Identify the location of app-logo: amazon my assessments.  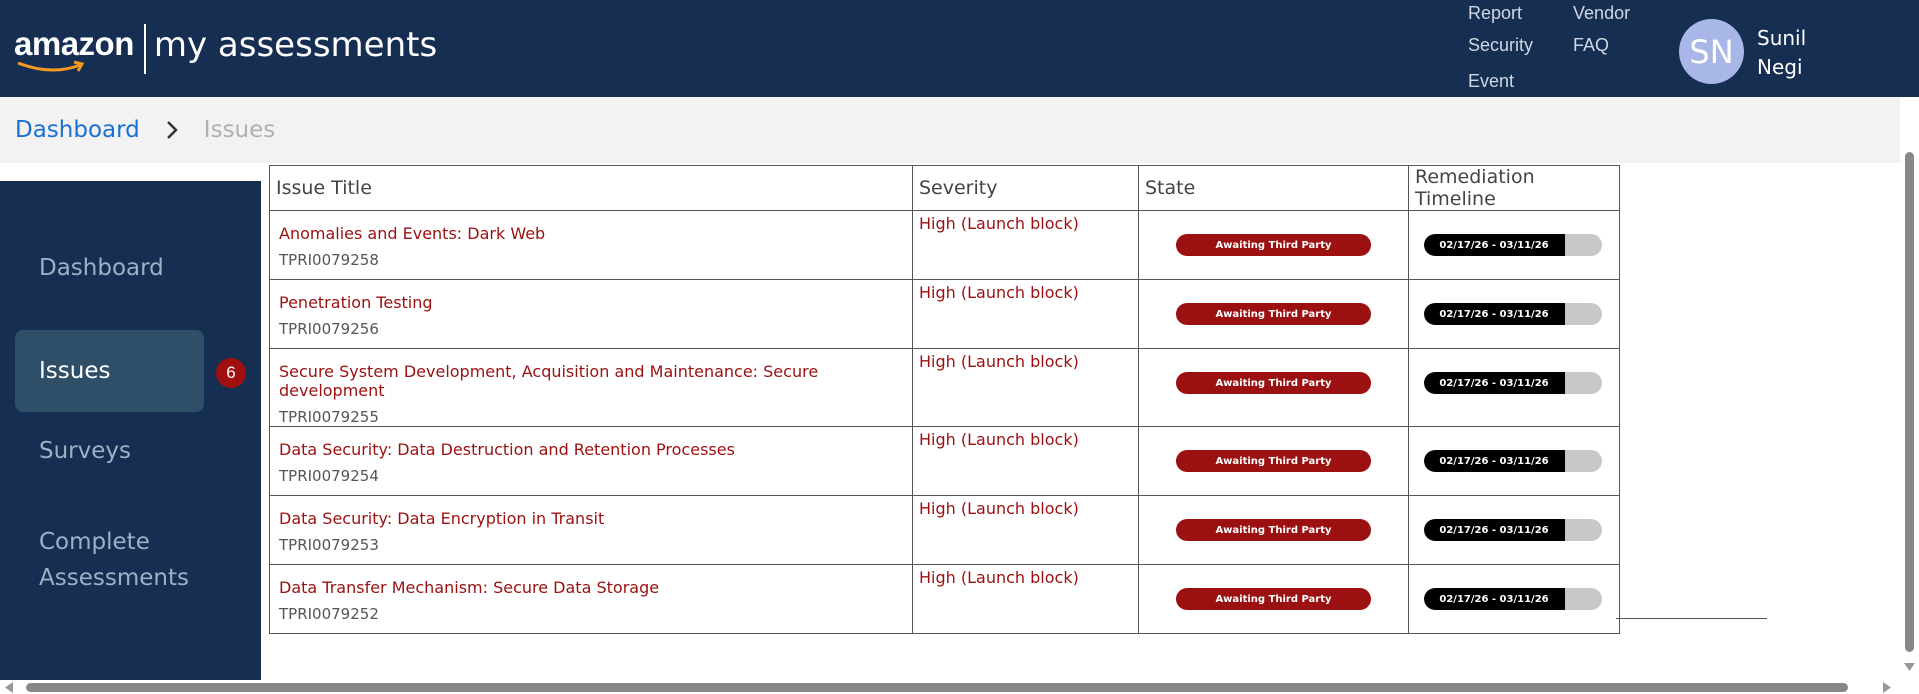
(225, 49).